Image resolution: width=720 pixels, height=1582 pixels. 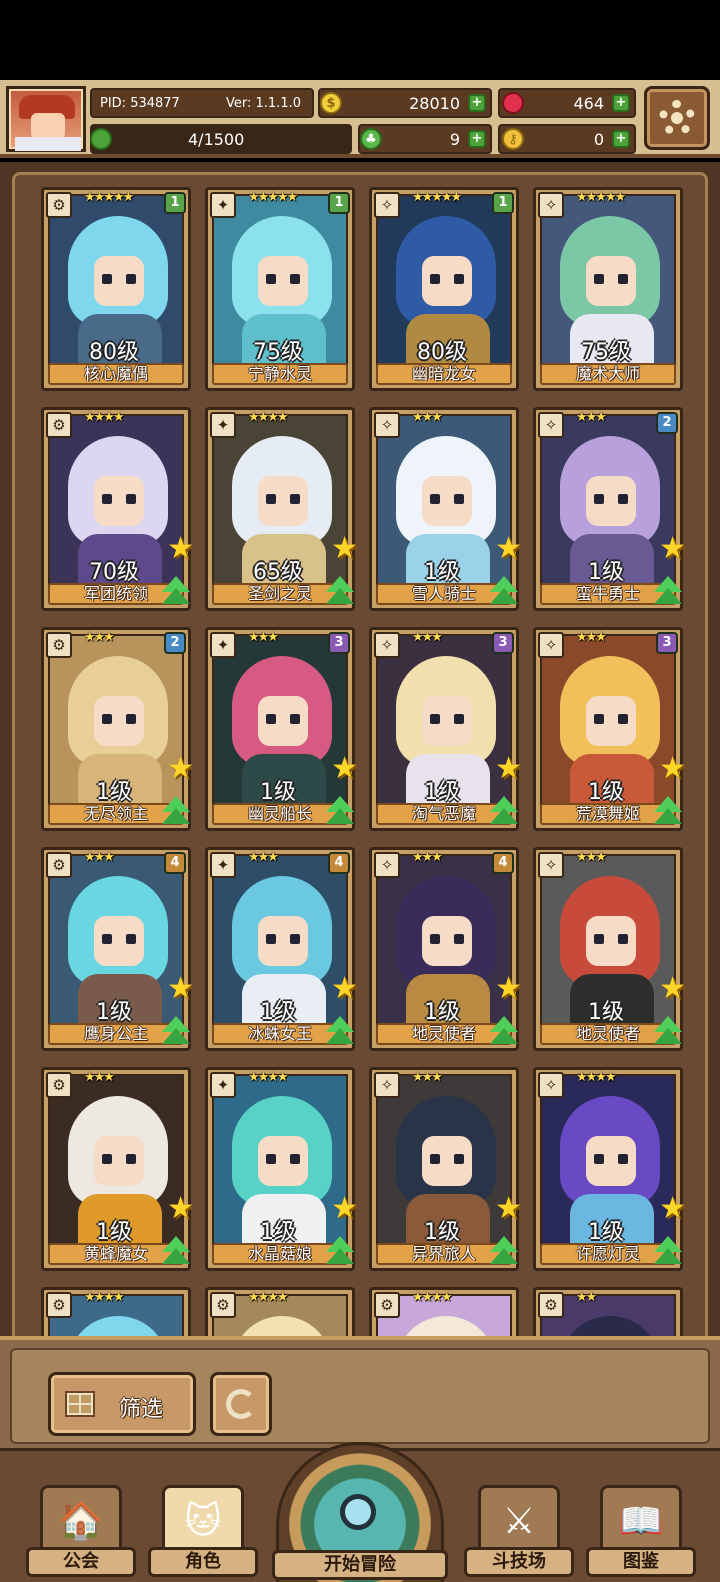 I want to click on exp-bar: 4/1500, so click(x=221, y=139).